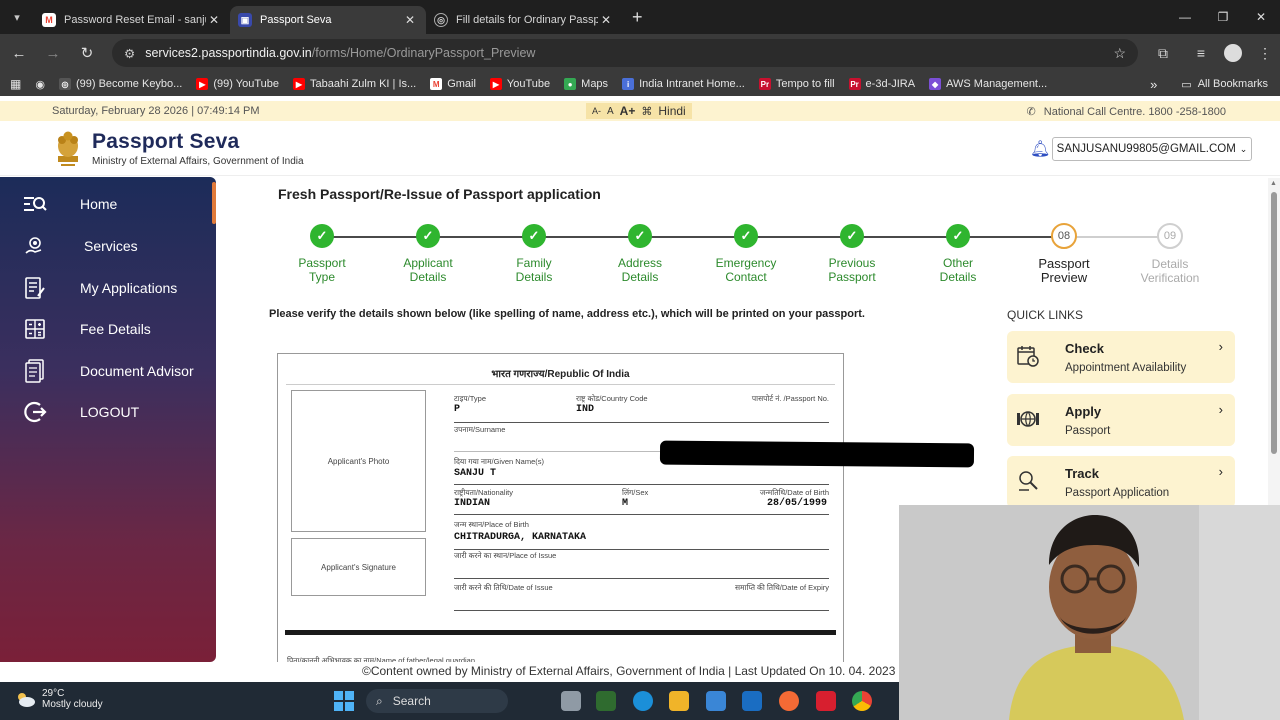  Describe the element at coordinates (35, 288) in the screenshot. I see `document-pen-icon` at that location.